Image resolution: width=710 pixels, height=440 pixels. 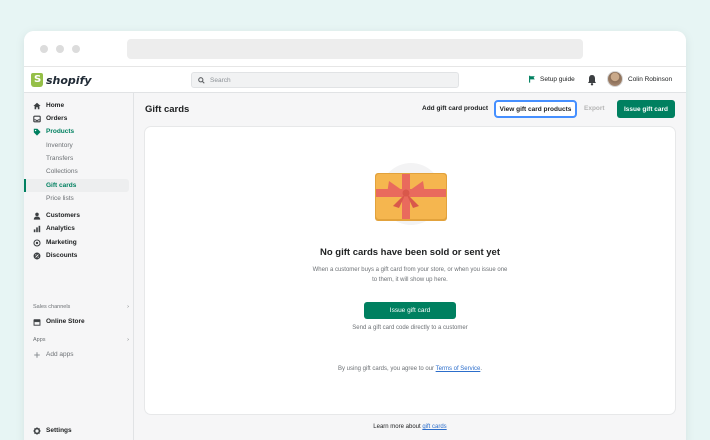 I want to click on empty-state-title: No gift cards have been sold or sent yet, so click(x=410, y=252).